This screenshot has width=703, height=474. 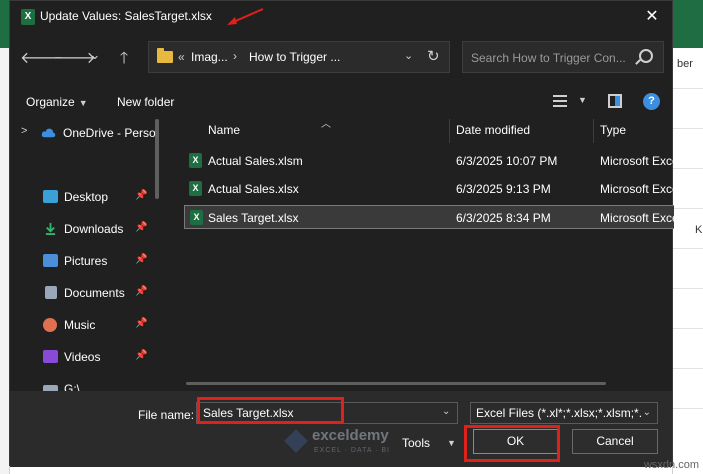 I want to click on address-dropdown-icon: ⌄, so click(x=408, y=55).